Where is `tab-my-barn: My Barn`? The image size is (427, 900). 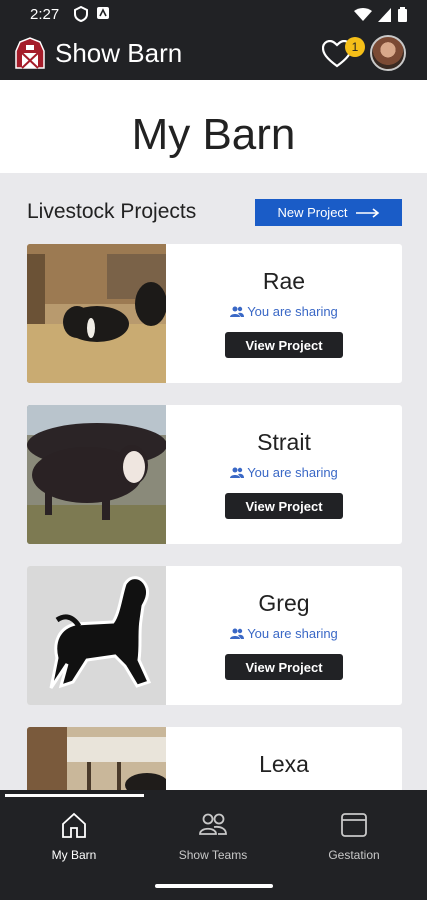 tab-my-barn: My Barn is located at coordinates (74, 835).